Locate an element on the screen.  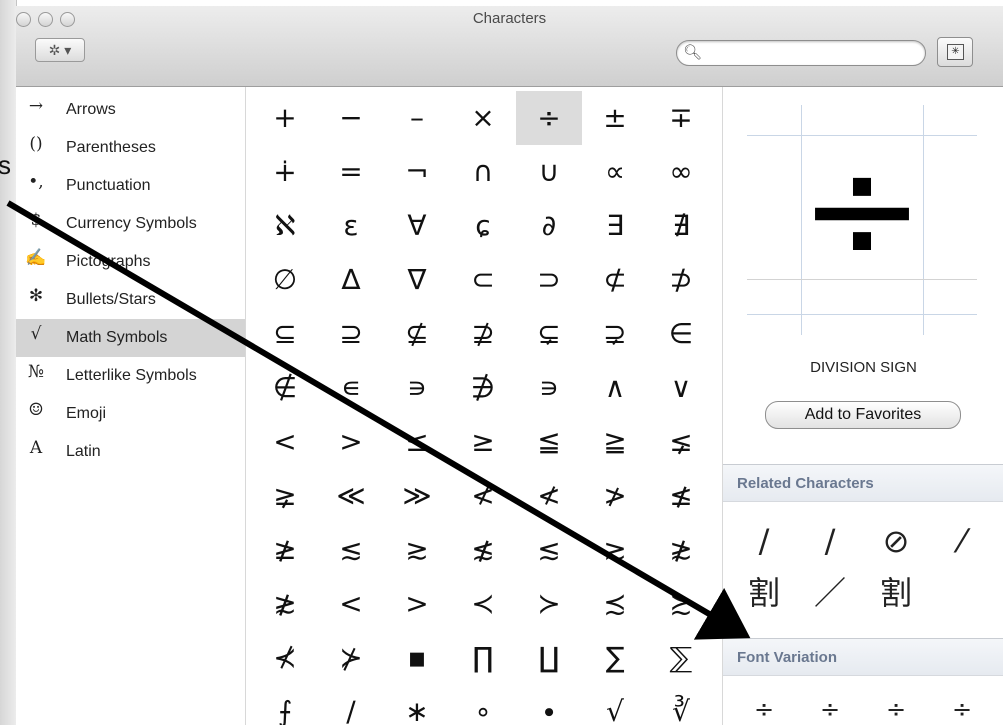
character-cell: ∗ is located at coordinates (417, 705).